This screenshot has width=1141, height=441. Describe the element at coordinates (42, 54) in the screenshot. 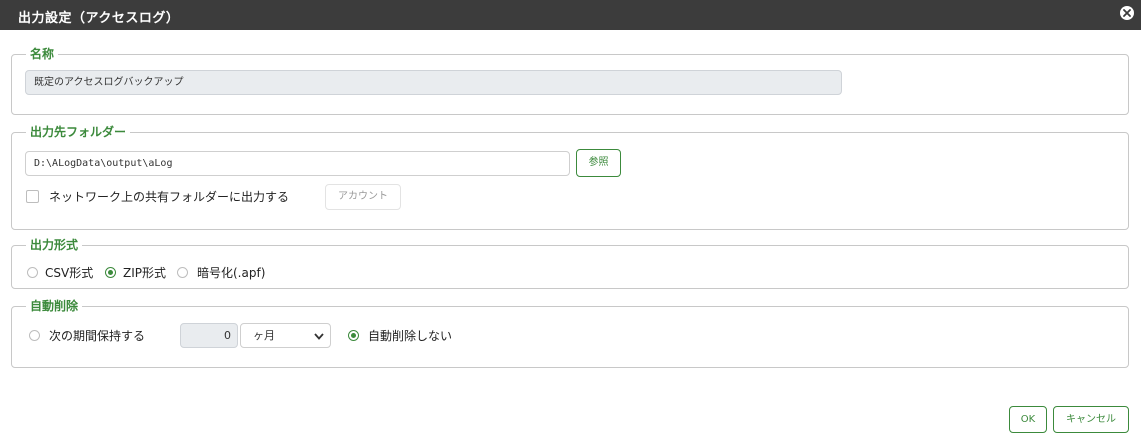

I see `name-section-legend: 名称` at that location.